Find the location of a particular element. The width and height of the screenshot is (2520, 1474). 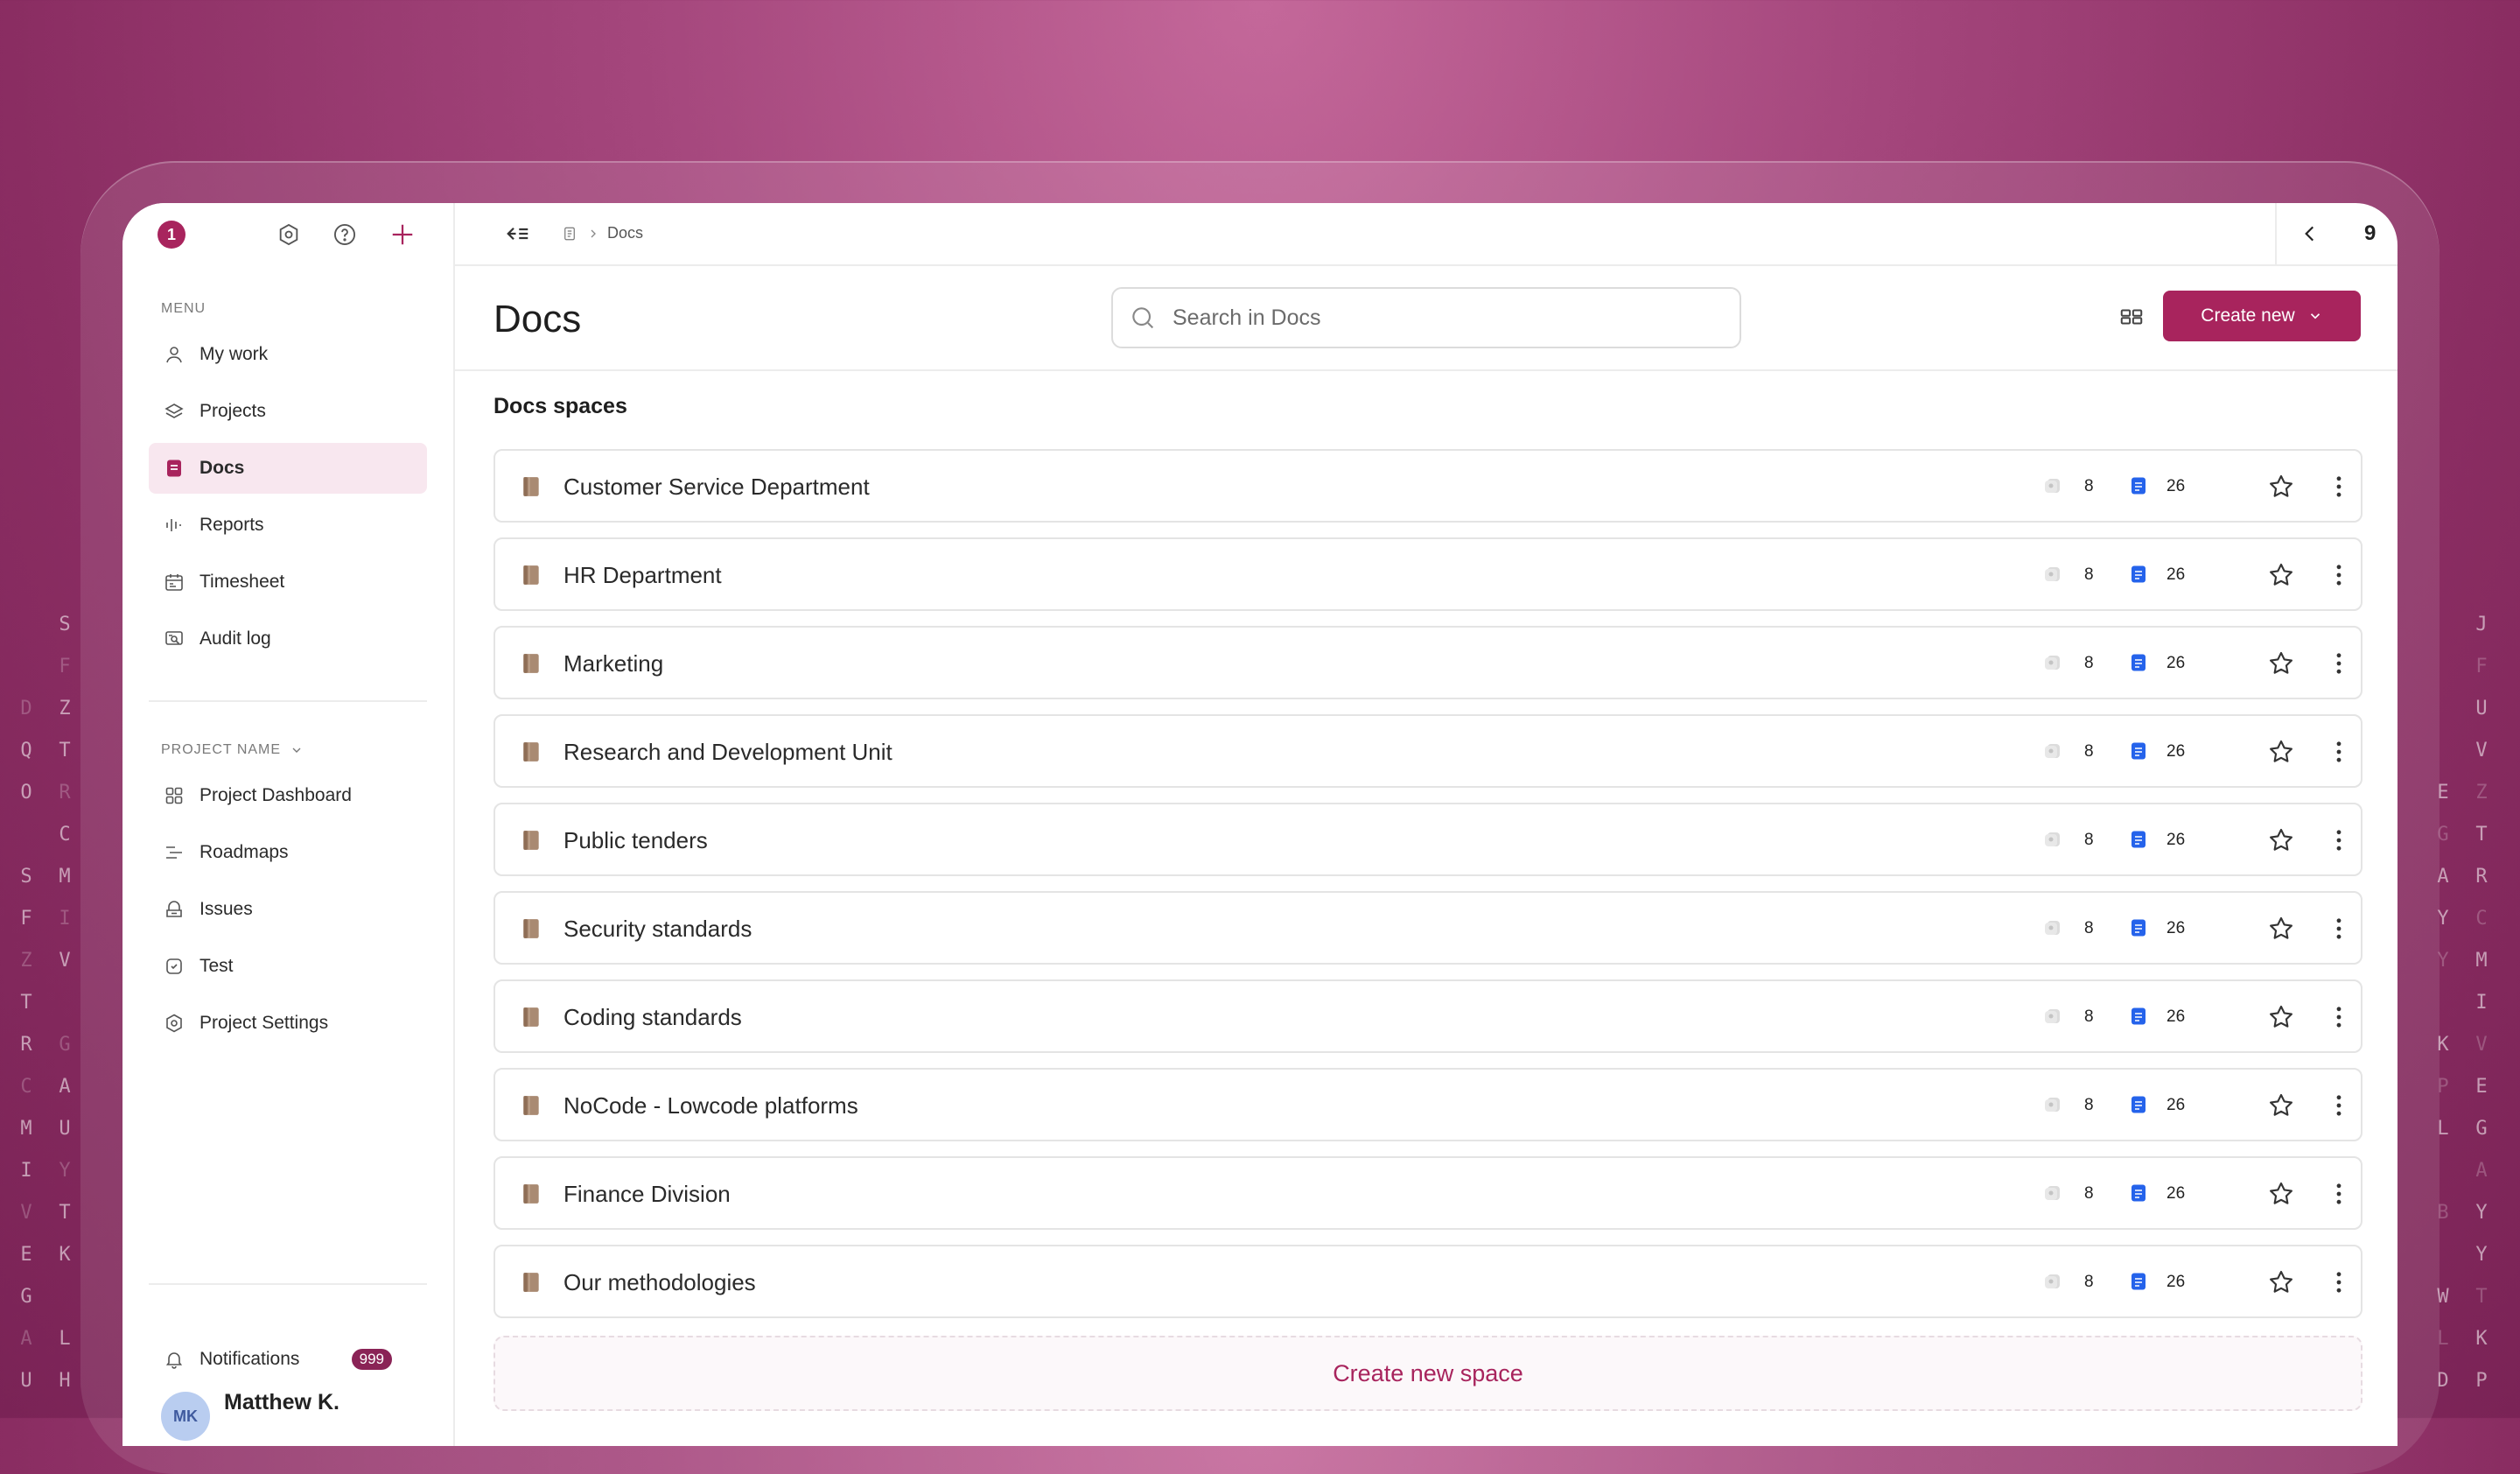

sidebar-item-timesheet: Timesheet is located at coordinates (288, 582).